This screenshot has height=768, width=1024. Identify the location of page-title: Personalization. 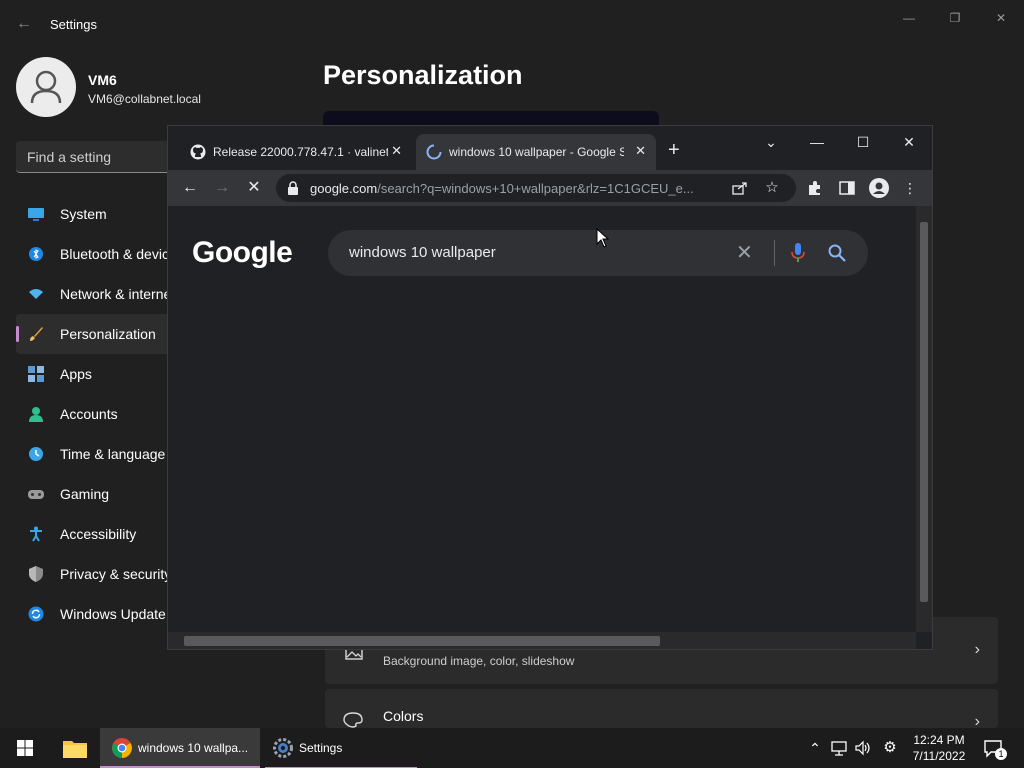
(423, 75).